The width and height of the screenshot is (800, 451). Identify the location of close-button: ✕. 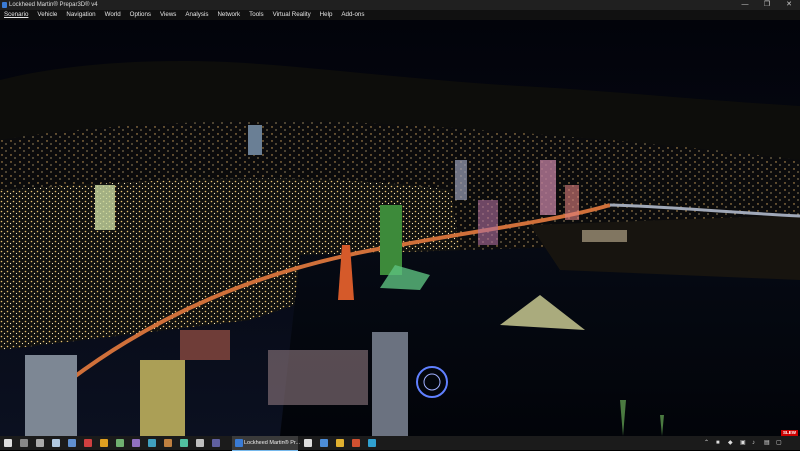
(789, 5).